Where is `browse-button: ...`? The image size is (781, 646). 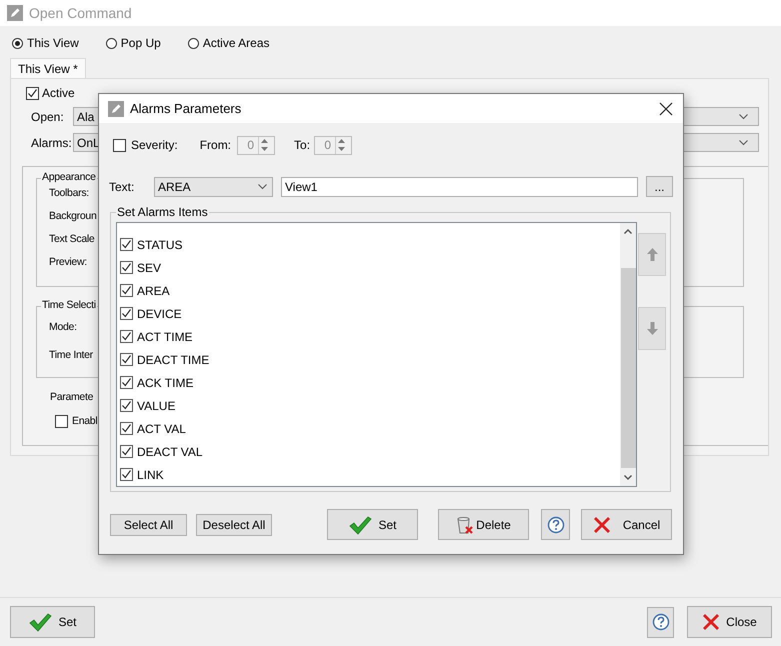
browse-button: ... is located at coordinates (659, 186).